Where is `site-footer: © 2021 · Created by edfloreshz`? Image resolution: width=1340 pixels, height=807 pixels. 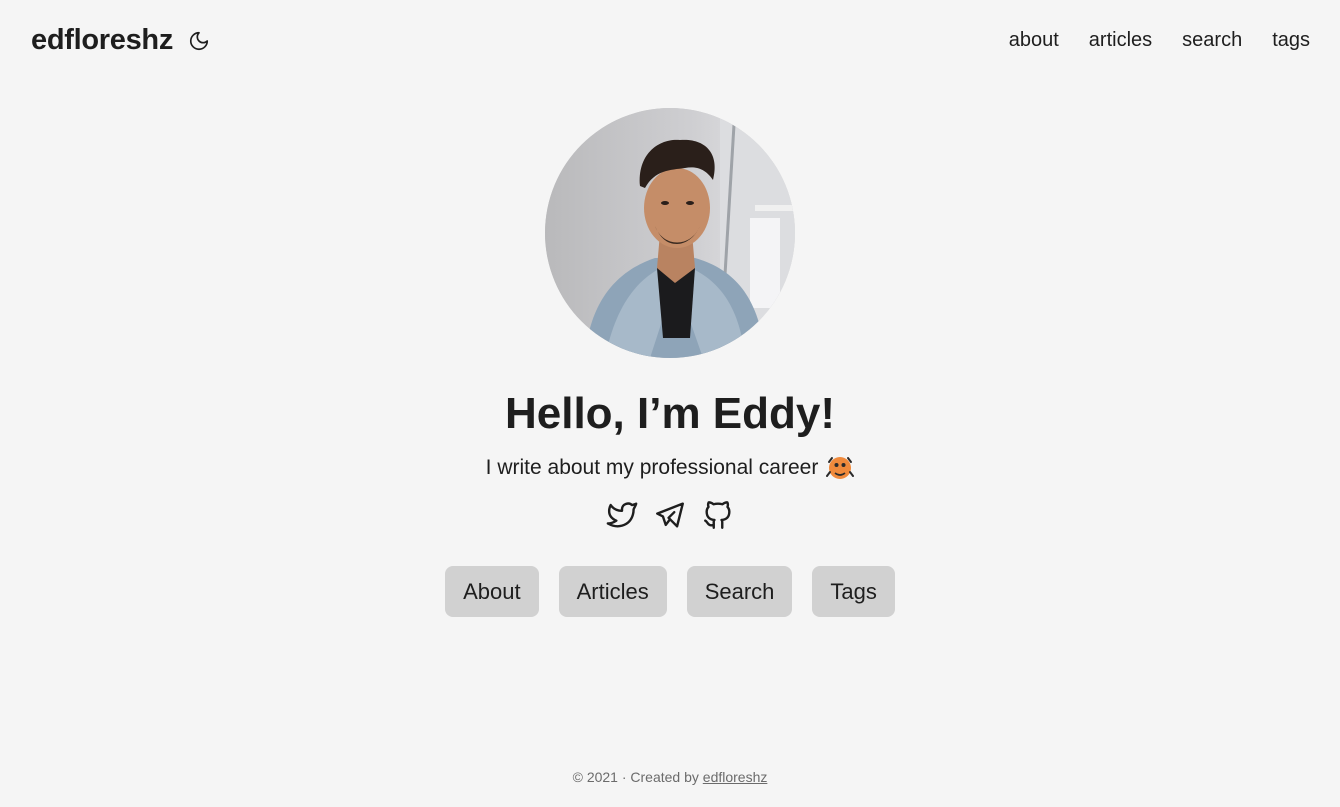
site-footer: © 2021 · Created by edfloreshz is located at coordinates (670, 777).